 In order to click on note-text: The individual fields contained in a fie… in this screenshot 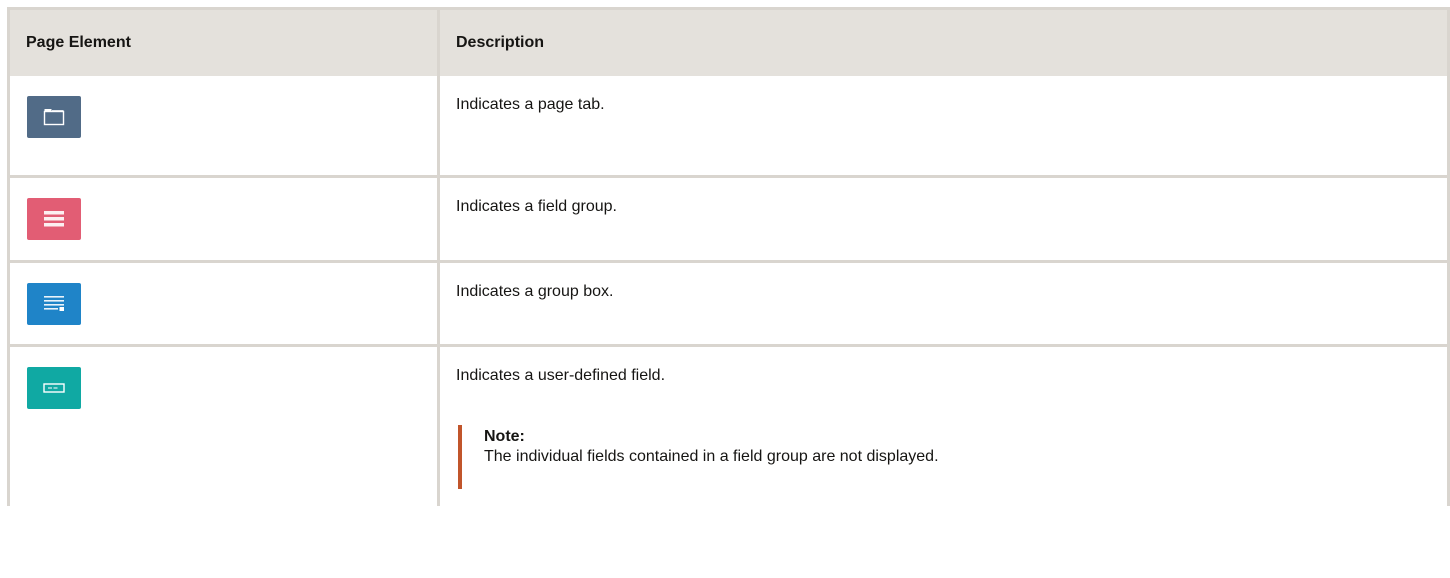, I will do `click(711, 456)`.